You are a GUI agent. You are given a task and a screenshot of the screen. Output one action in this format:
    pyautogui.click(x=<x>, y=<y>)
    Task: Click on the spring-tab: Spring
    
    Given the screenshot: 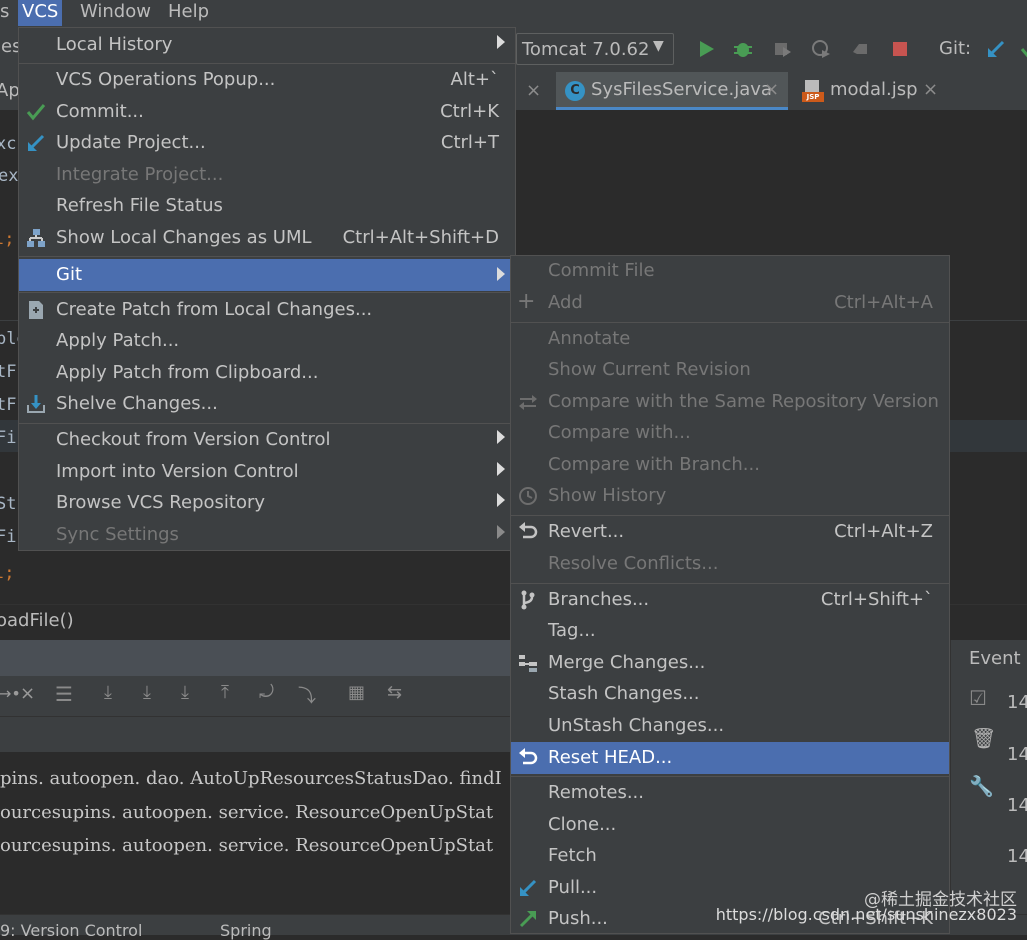 What is the action you would take?
    pyautogui.click(x=246, y=930)
    